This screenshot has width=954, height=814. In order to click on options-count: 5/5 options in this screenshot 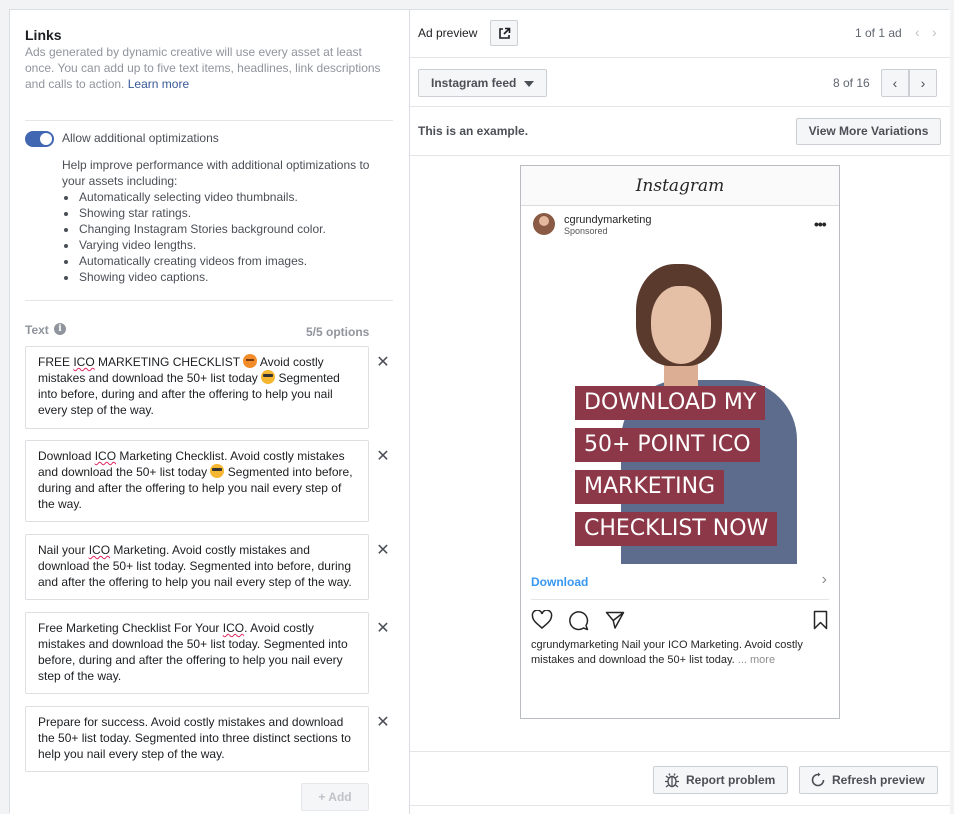, I will do `click(338, 332)`.